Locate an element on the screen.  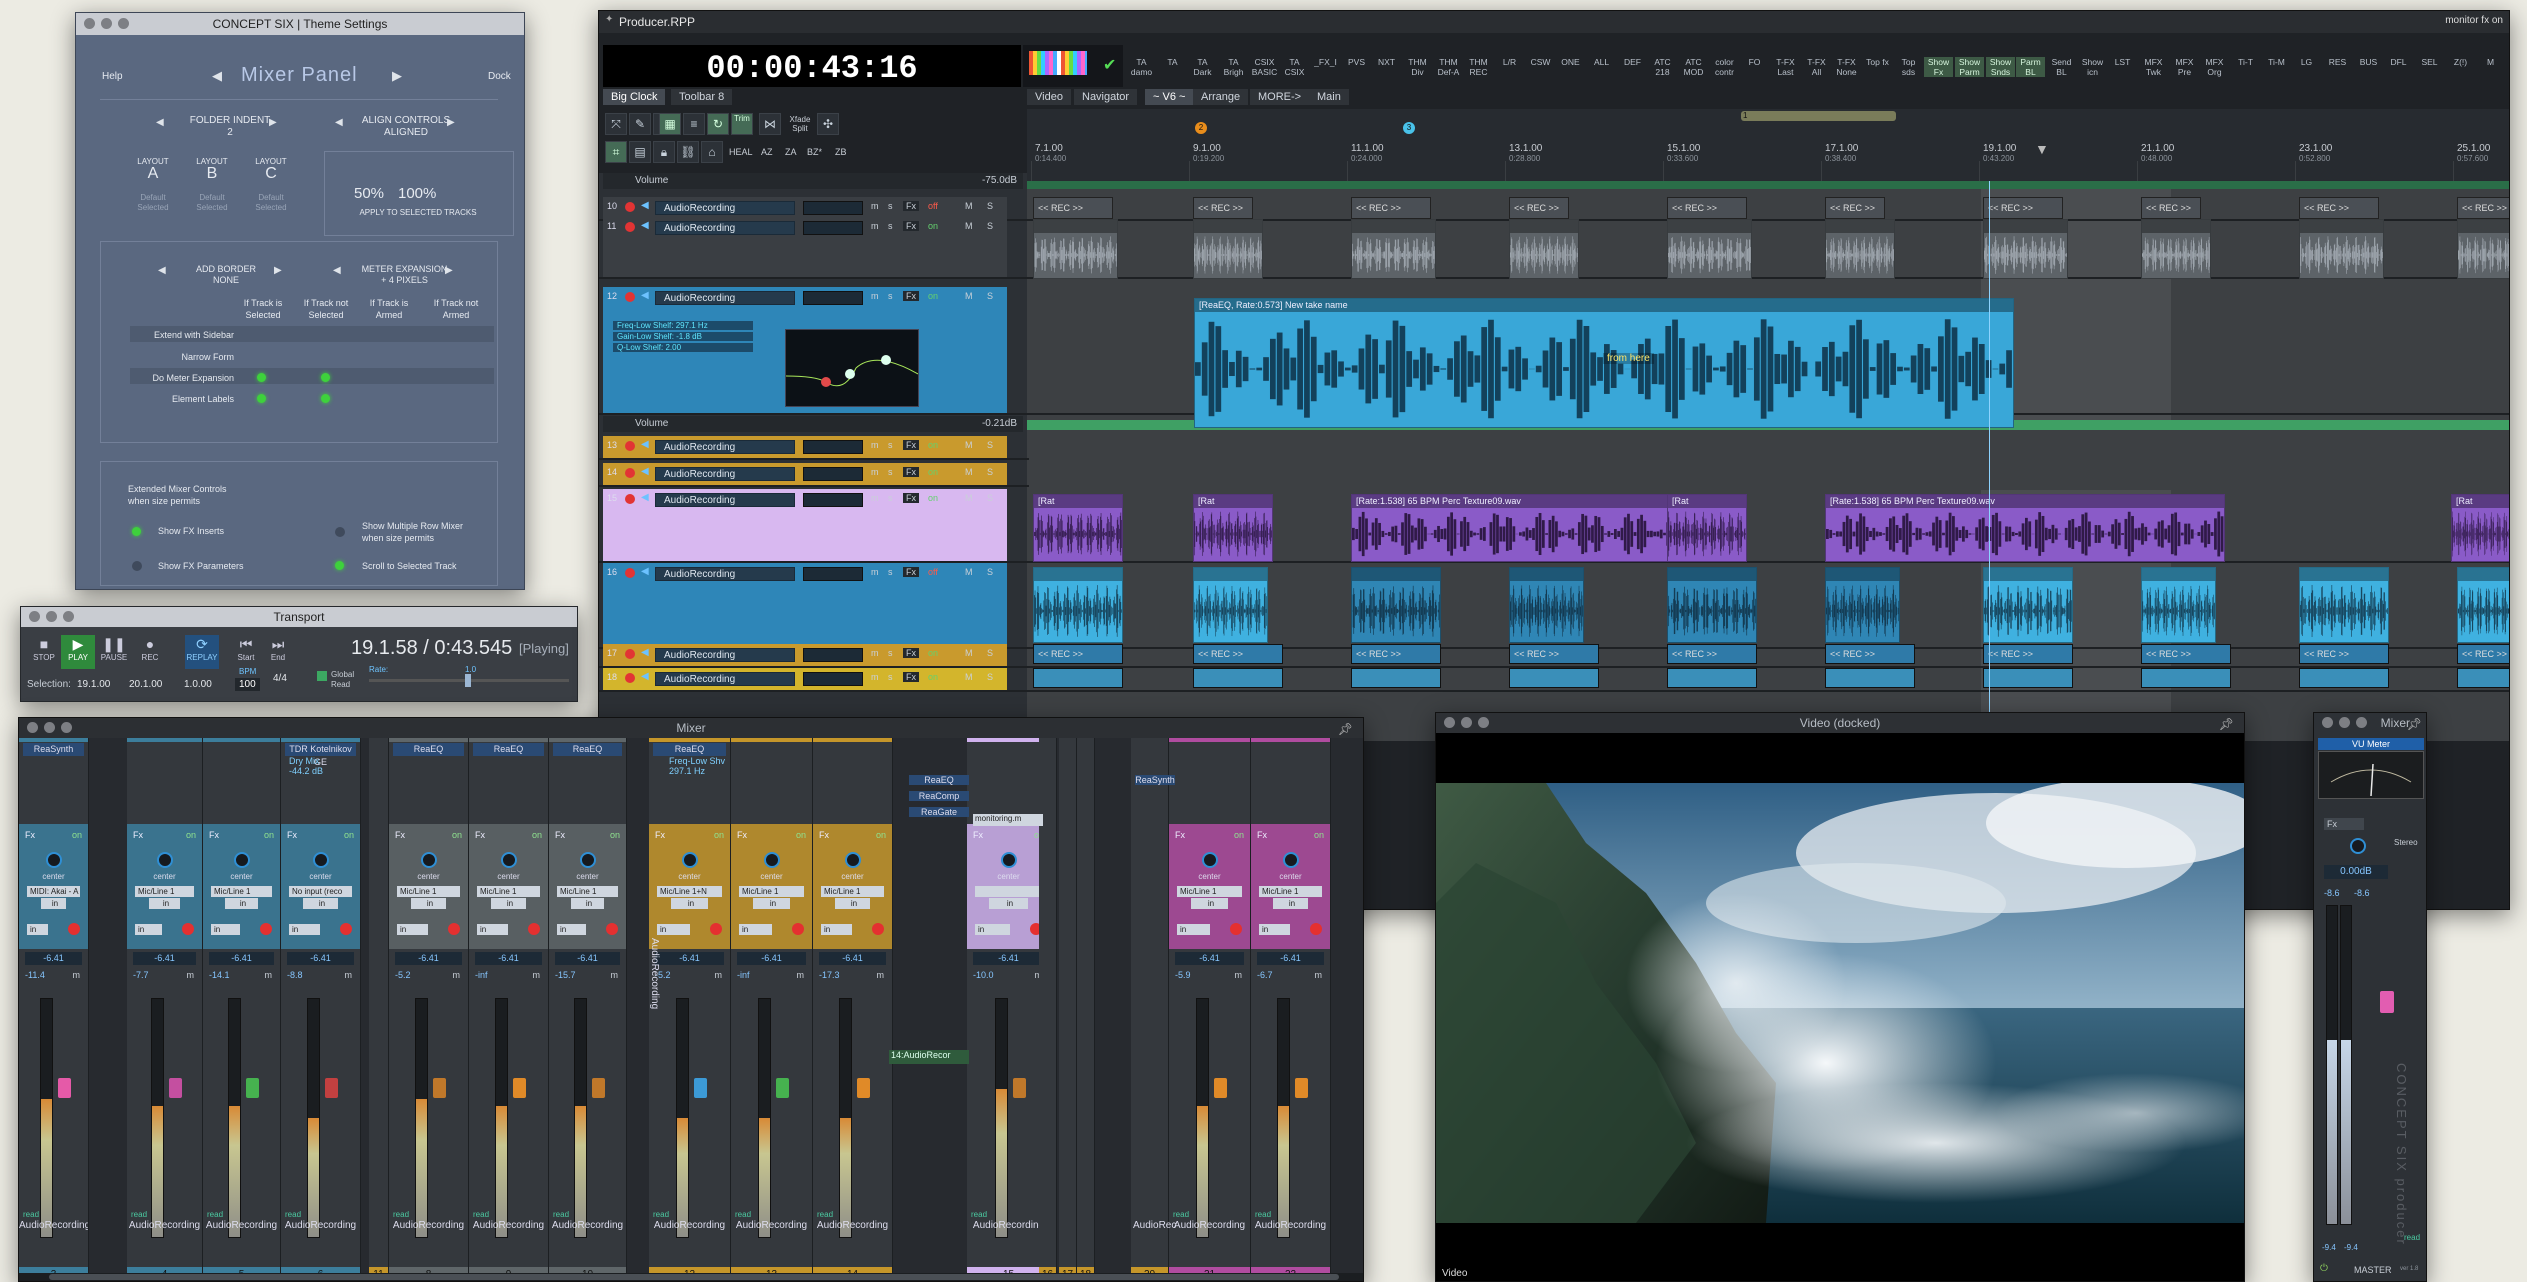
perc-clip: [Rate:1.538] 65 BPM Perc Texture09.wav is located at coordinates (2025, 528).